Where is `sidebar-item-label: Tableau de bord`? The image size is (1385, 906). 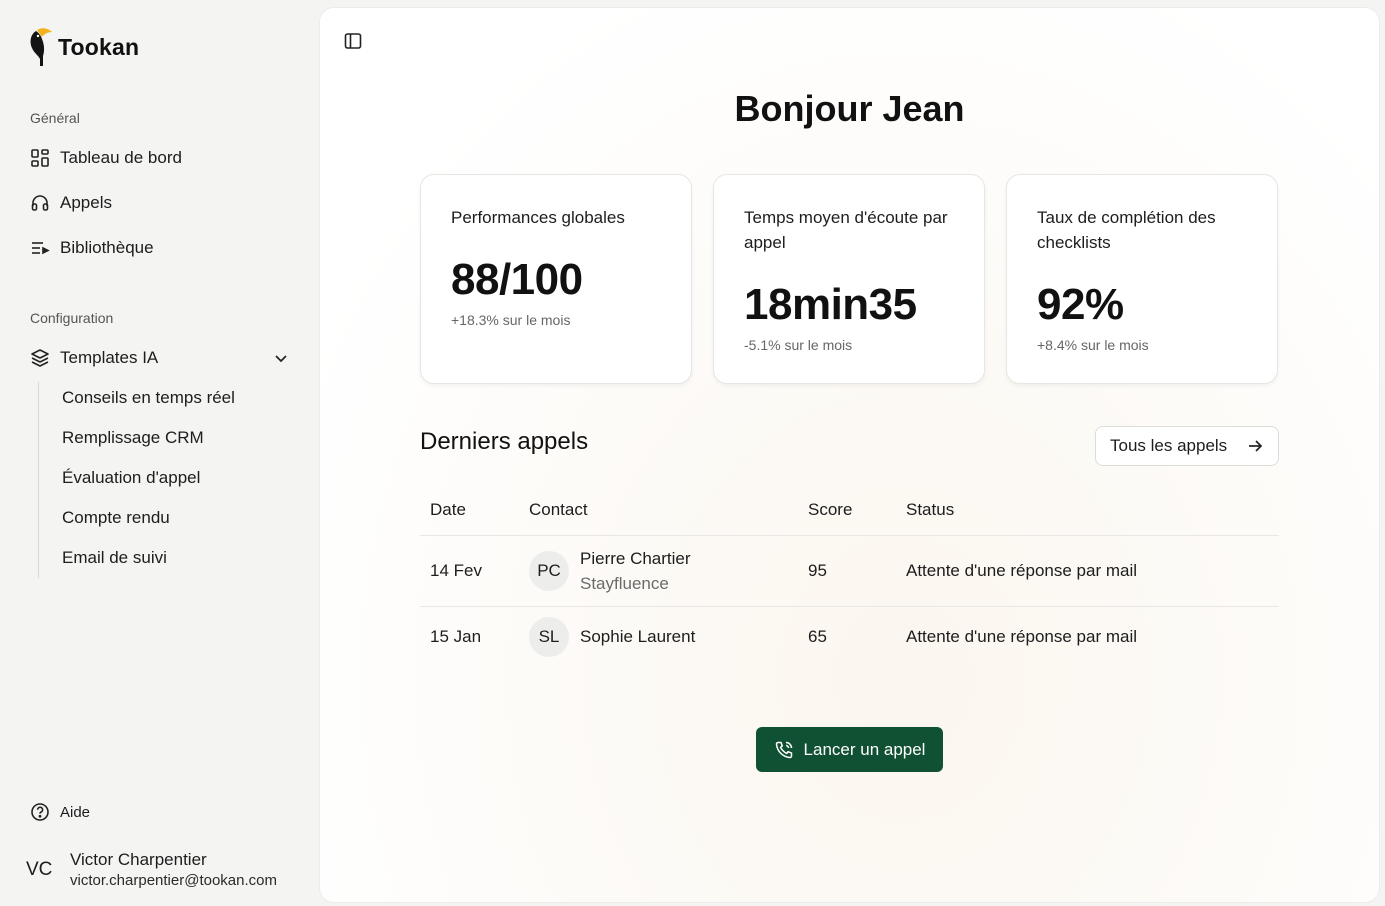 sidebar-item-label: Tableau de bord is located at coordinates (121, 157).